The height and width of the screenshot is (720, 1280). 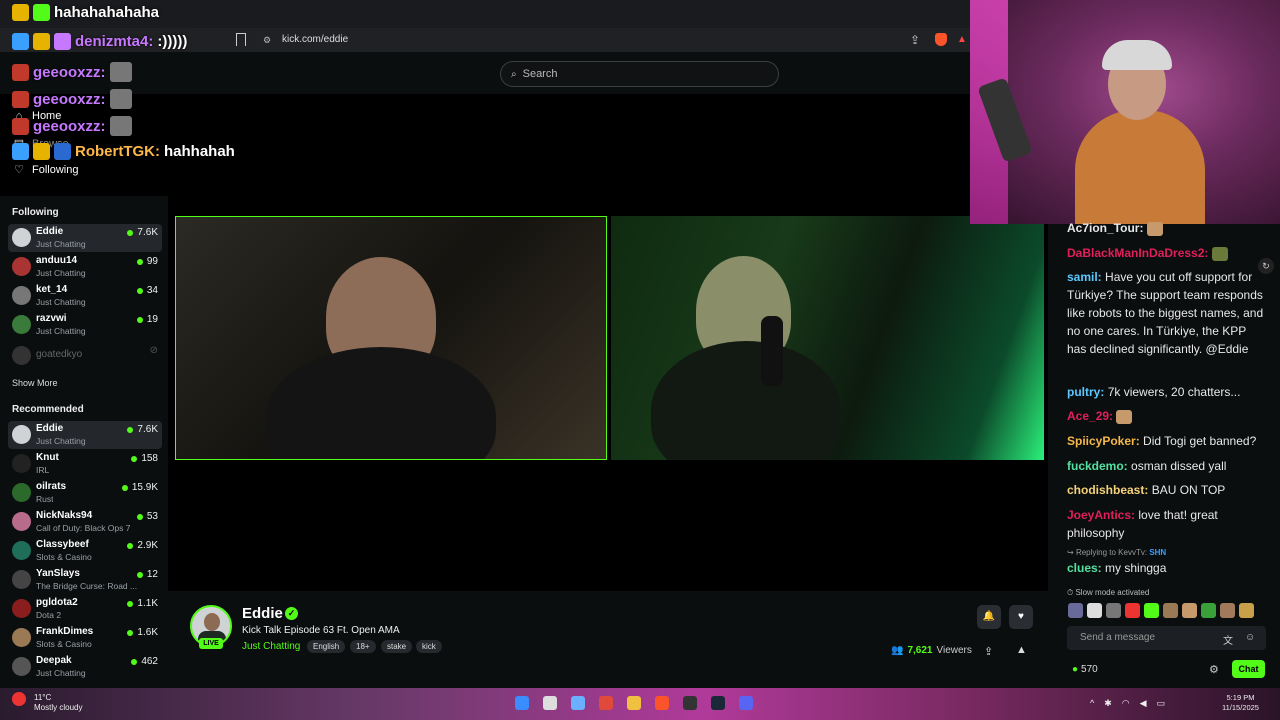 What do you see at coordinates (326, 646) in the screenshot?
I see `tag-english: English` at bounding box center [326, 646].